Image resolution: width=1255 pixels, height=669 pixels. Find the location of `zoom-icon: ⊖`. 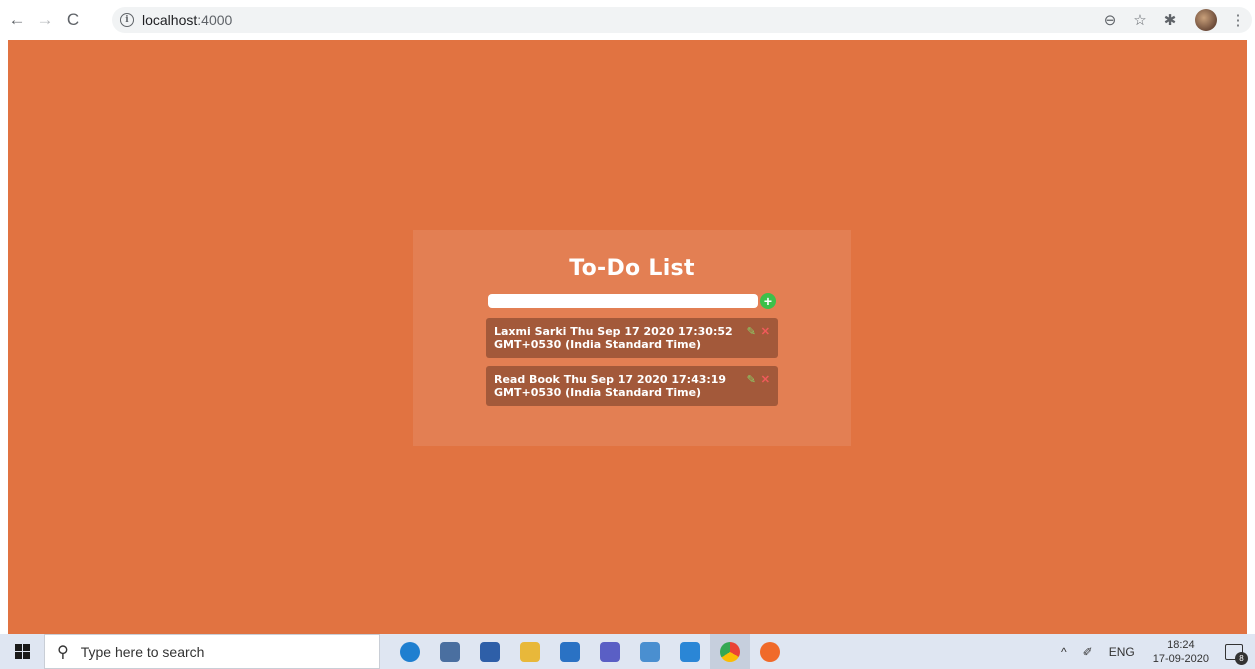

zoom-icon: ⊖ is located at coordinates (1110, 20).